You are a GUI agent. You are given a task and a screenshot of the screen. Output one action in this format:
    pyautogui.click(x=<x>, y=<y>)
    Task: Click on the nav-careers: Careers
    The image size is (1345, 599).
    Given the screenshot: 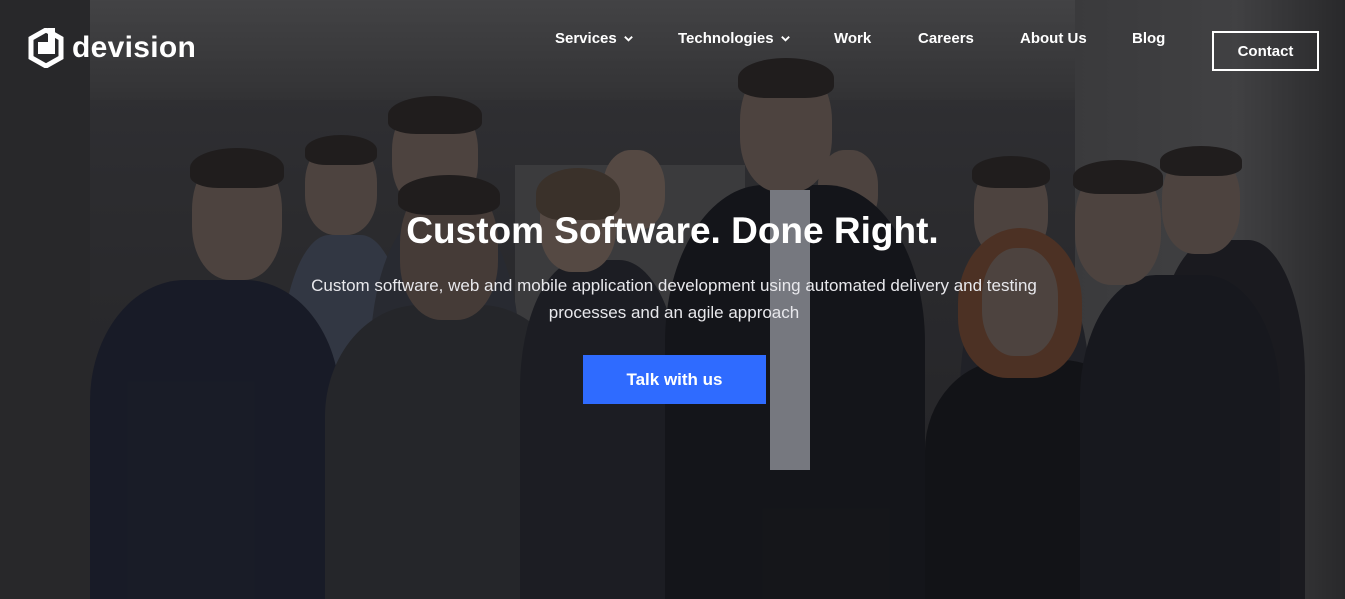 What is the action you would take?
    pyautogui.click(x=946, y=38)
    